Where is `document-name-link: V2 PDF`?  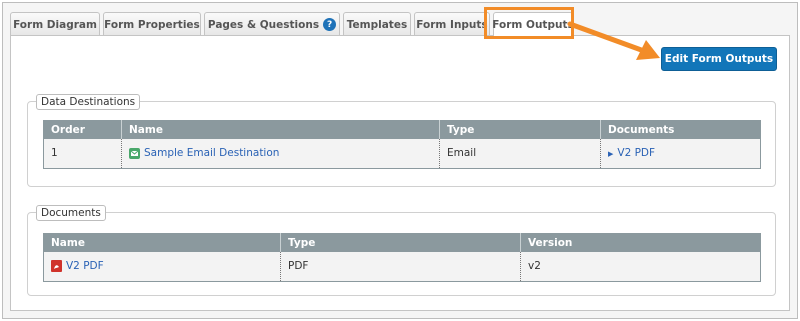
document-name-link: V2 PDF is located at coordinates (85, 266).